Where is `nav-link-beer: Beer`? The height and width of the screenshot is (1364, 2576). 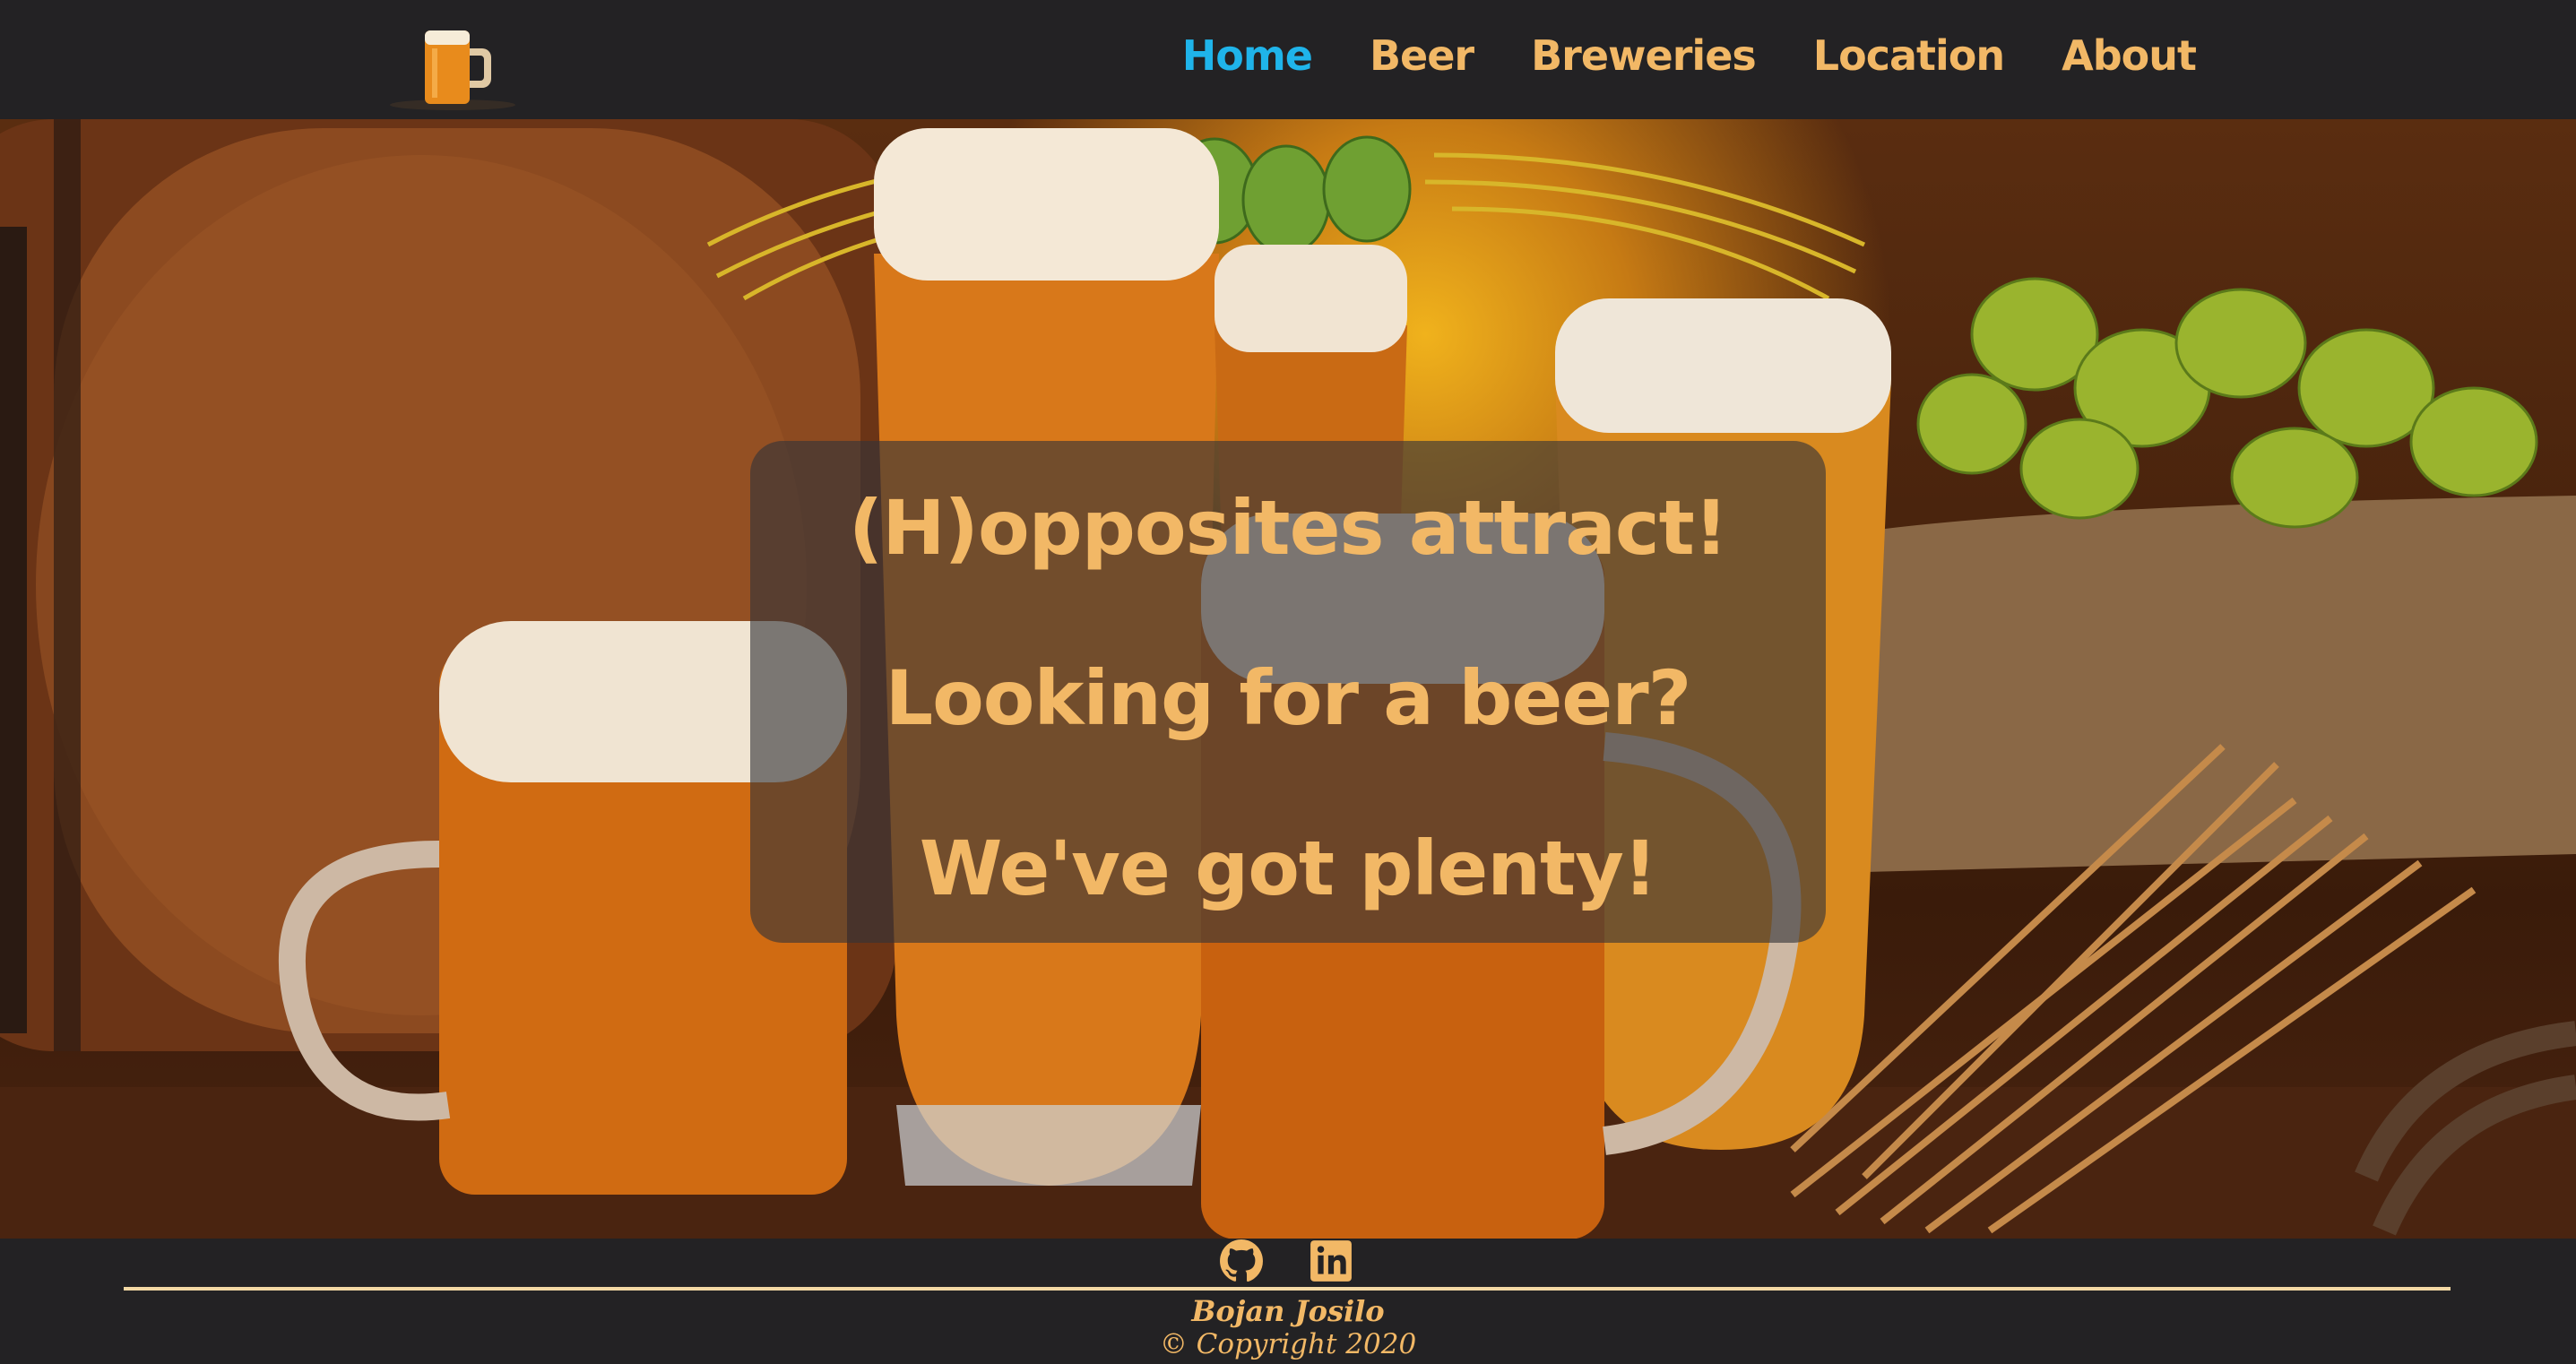 nav-link-beer: Beer is located at coordinates (1422, 55).